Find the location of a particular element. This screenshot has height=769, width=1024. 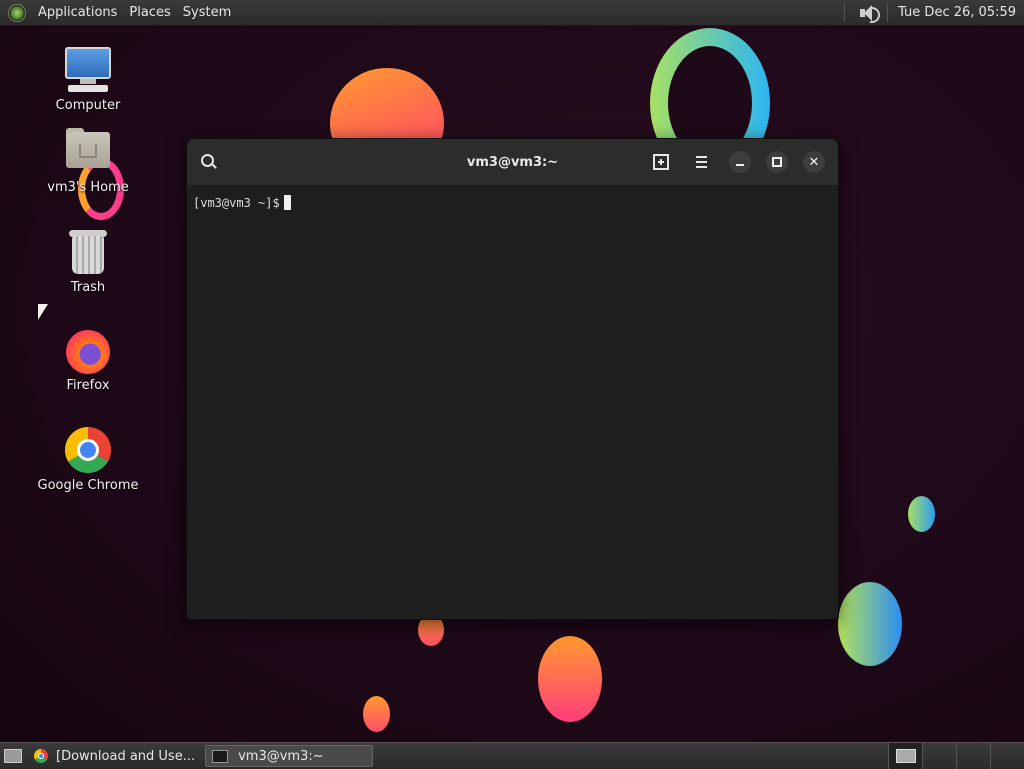

desktop-icon-trash: Trash is located at coordinates (88, 260).